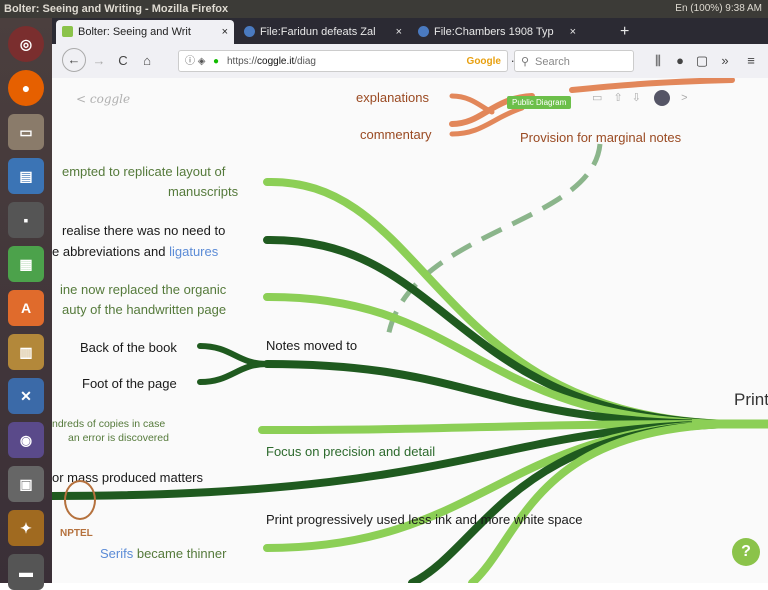 The width and height of the screenshot is (768, 590). Describe the element at coordinates (26, 220) in the screenshot. I see `terminal-icon: ▪` at that location.